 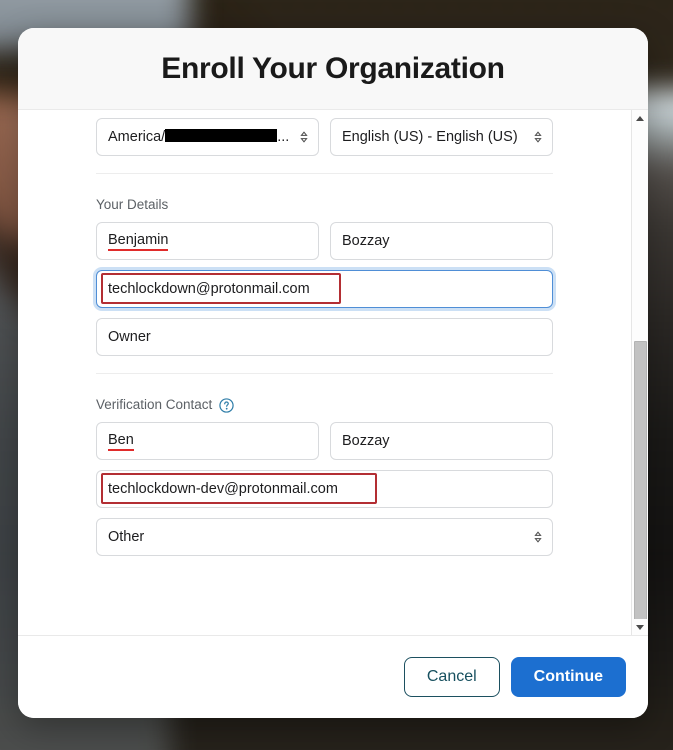 I want to click on verification-relationship-value: Other, so click(x=126, y=537).